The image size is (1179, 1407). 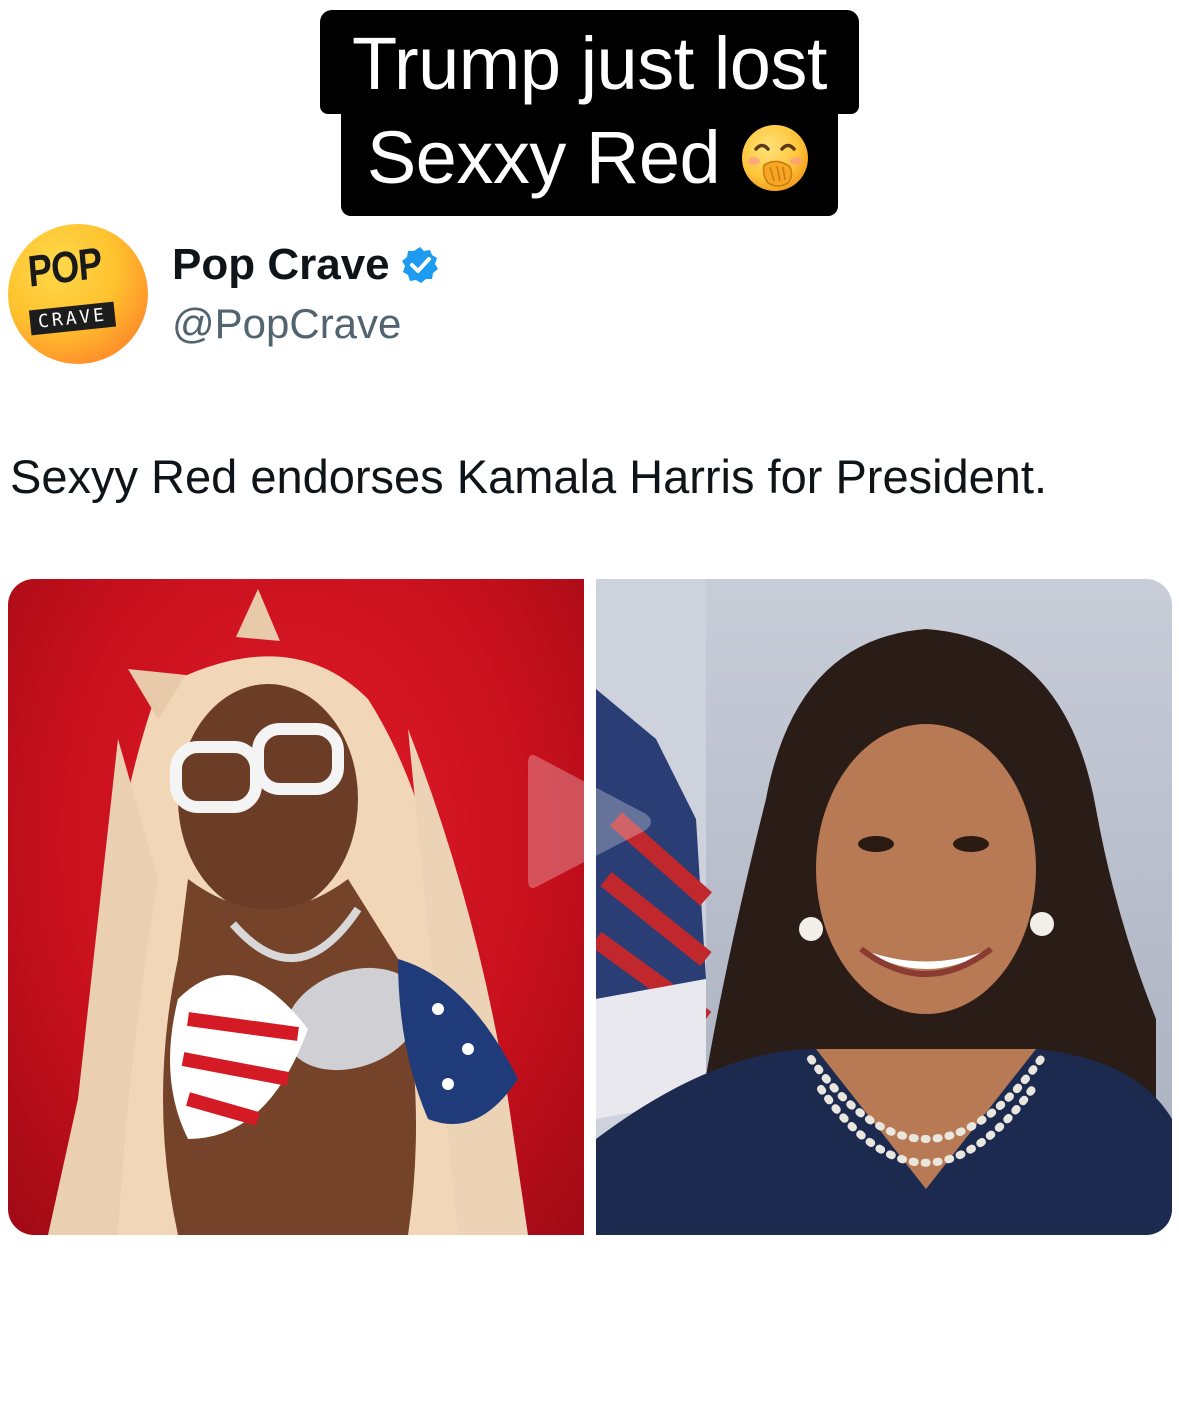 I want to click on face-with-hand-over-mouth-icon, so click(x=775, y=158).